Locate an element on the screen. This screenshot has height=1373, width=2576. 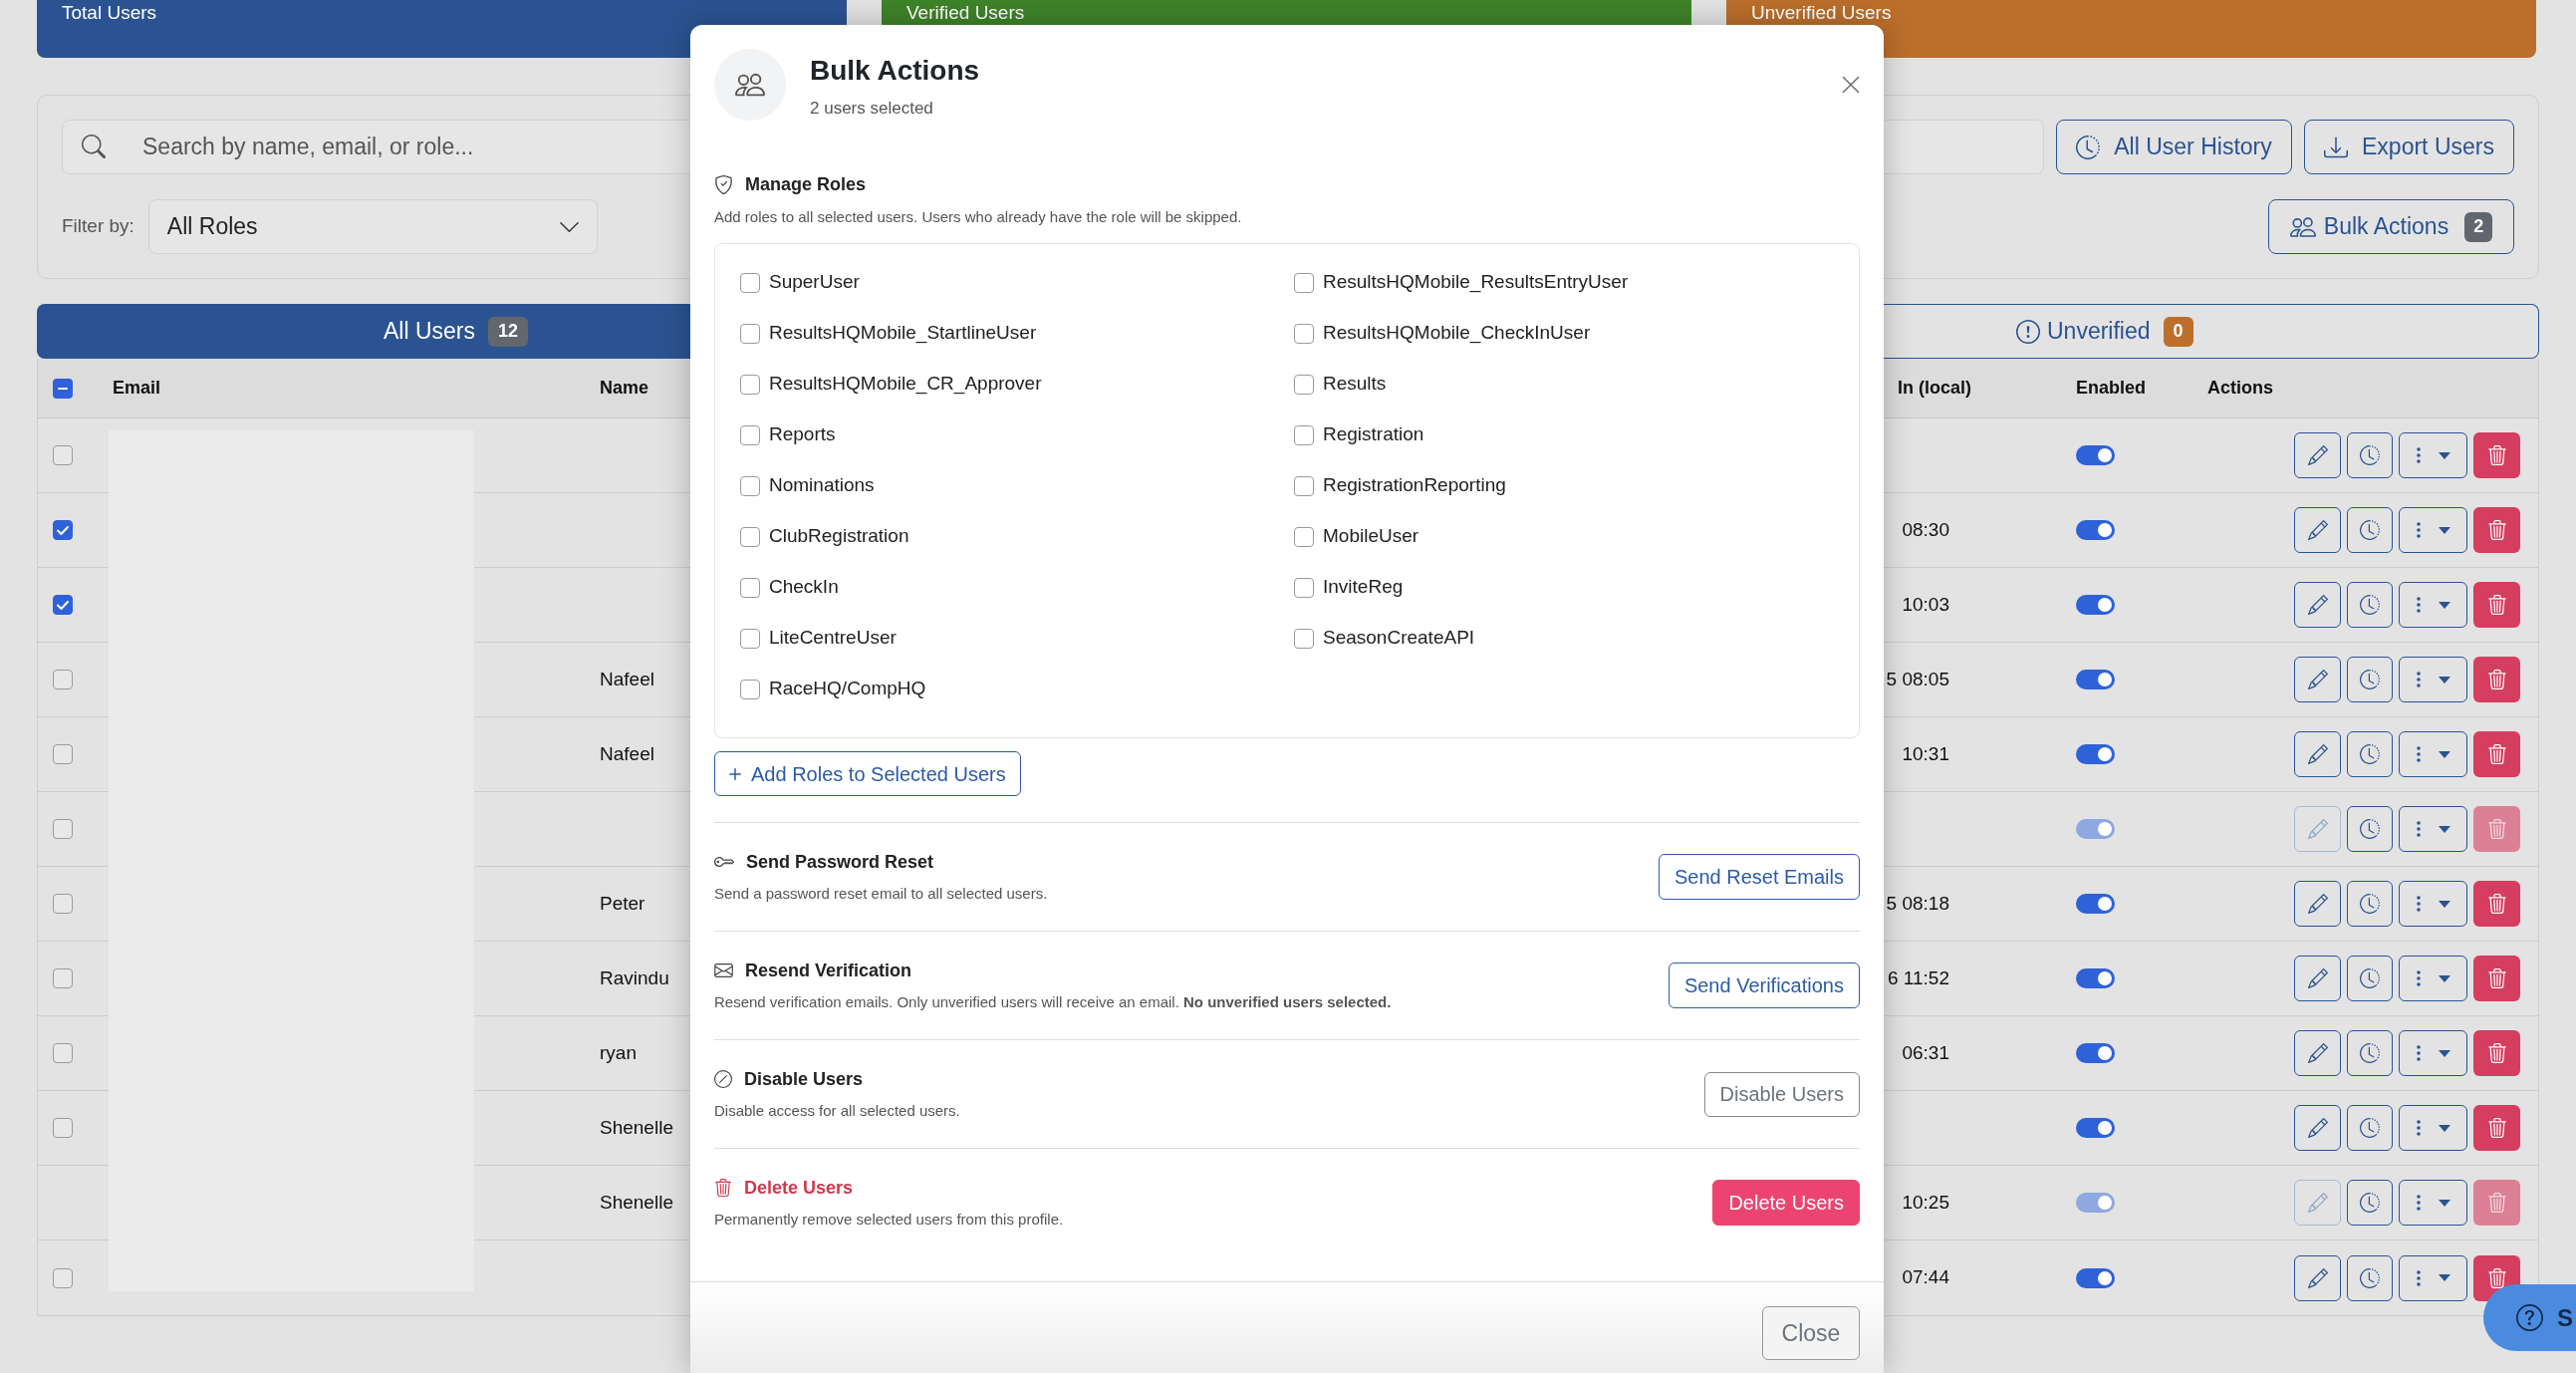
close-button is located at coordinates (1851, 85).